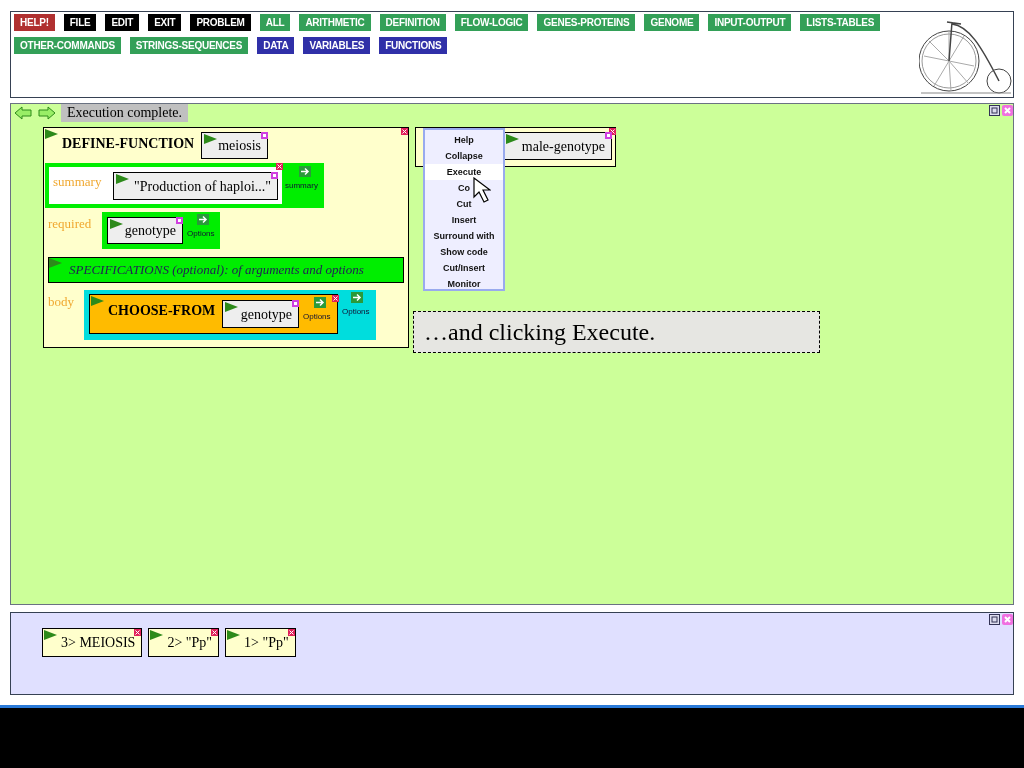 This screenshot has width=1024, height=768. What do you see at coordinates (190, 642) in the screenshot?
I see `result-text: 2> "Pp"` at bounding box center [190, 642].